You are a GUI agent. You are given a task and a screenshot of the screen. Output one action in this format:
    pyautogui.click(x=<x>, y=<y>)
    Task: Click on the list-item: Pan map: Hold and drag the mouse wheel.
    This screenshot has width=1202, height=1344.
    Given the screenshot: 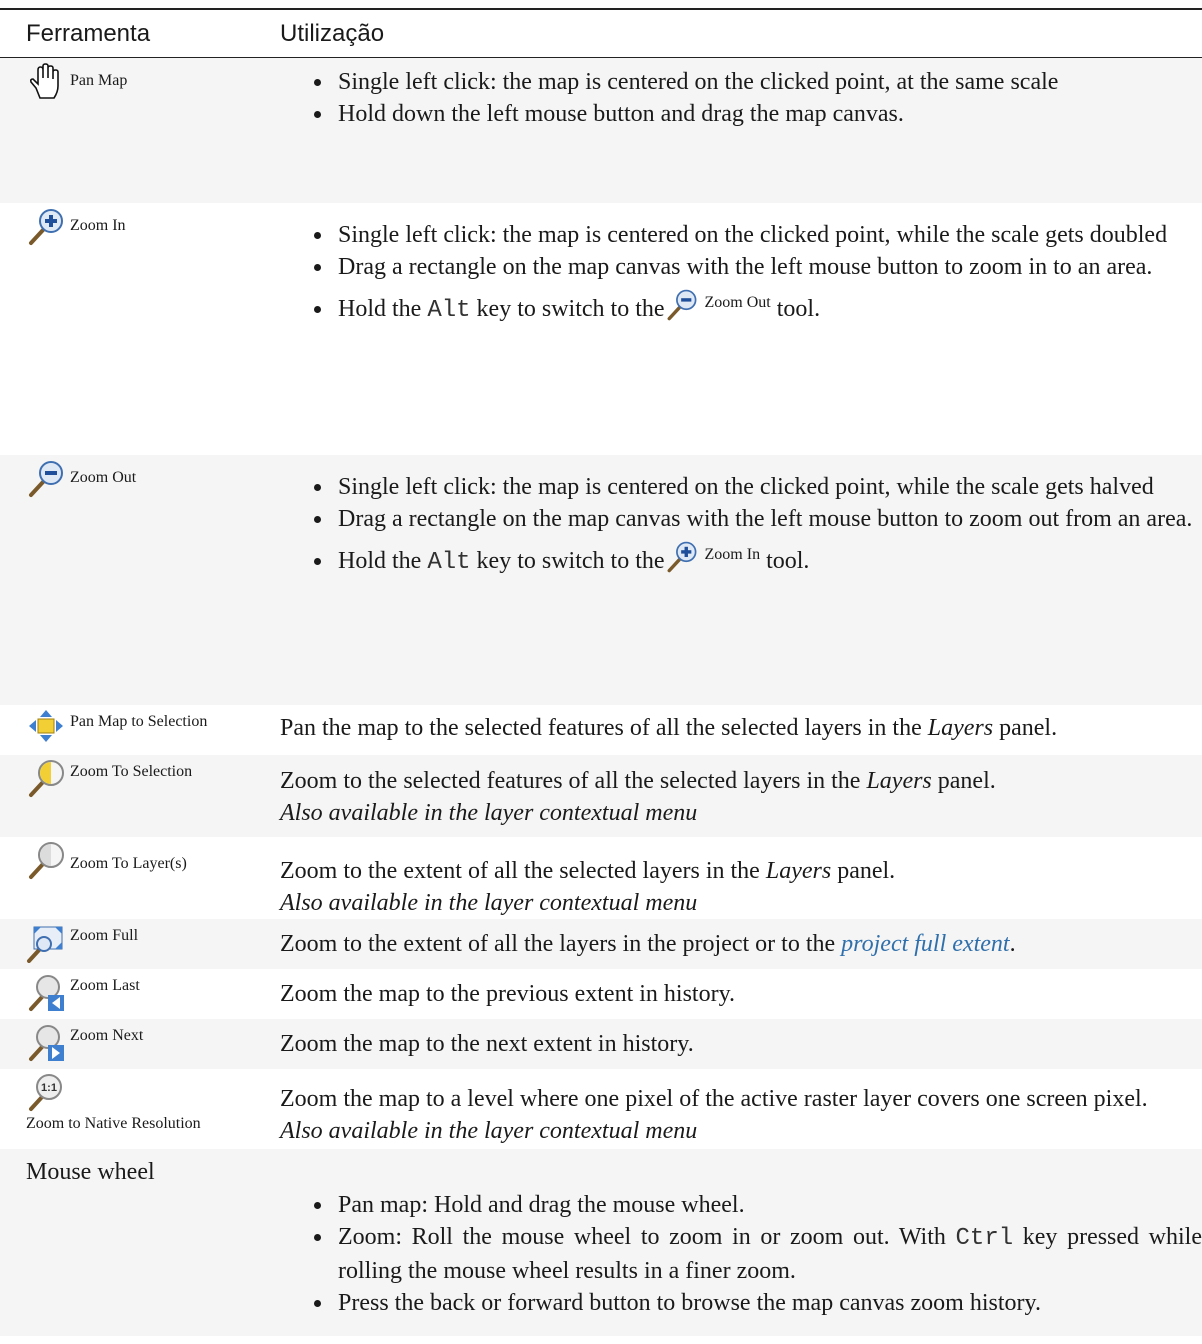 What is the action you would take?
    pyautogui.click(x=768, y=1205)
    